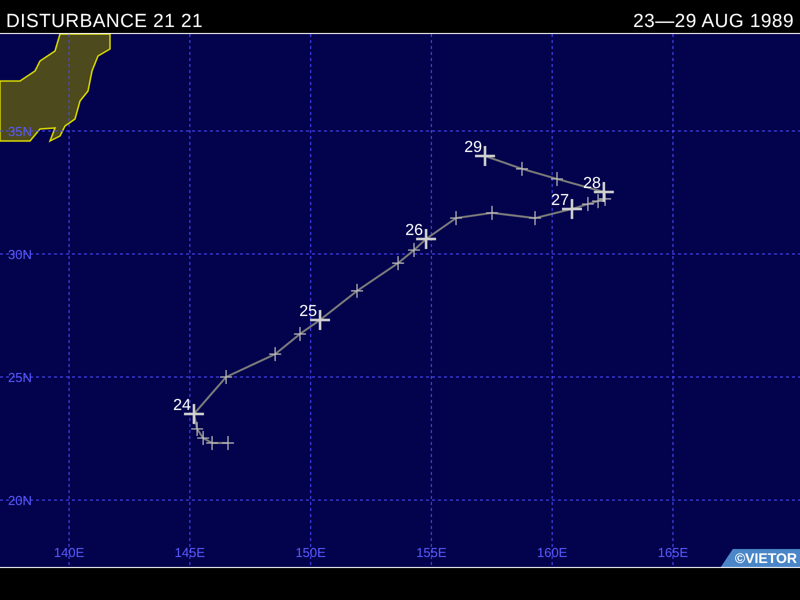 This screenshot has height=600, width=800. I want to click on longitude-label: 160E, so click(552, 552).